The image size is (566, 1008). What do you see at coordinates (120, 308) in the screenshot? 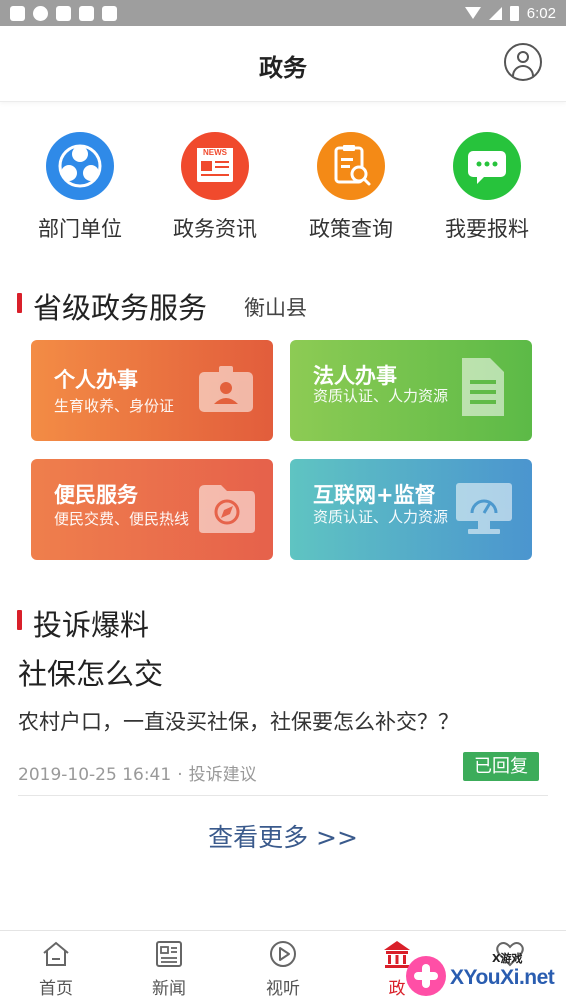
I see `services-section-title: 省级政务服务` at bounding box center [120, 308].